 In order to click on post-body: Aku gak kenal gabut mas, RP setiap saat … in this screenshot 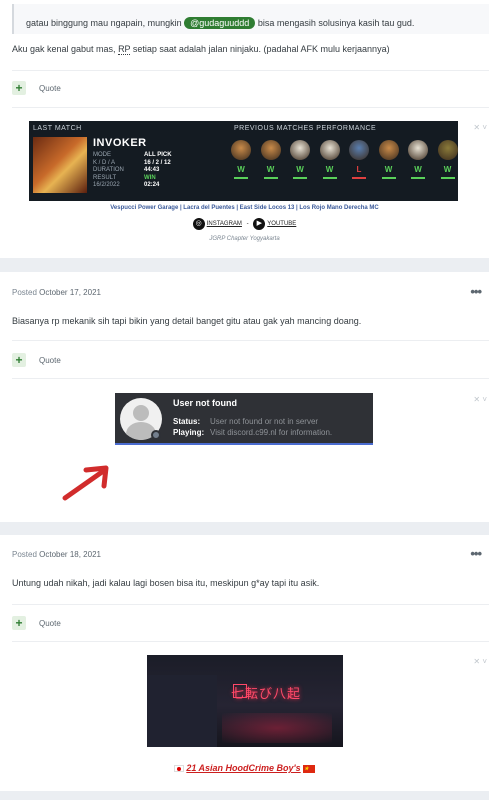, I will do `click(201, 49)`.